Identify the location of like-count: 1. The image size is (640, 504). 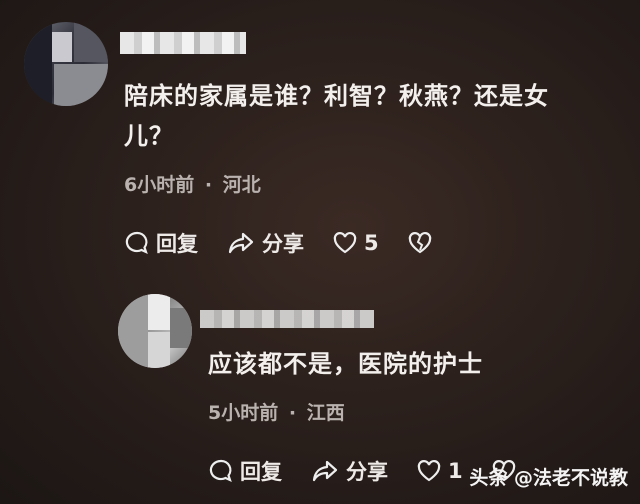
(455, 471).